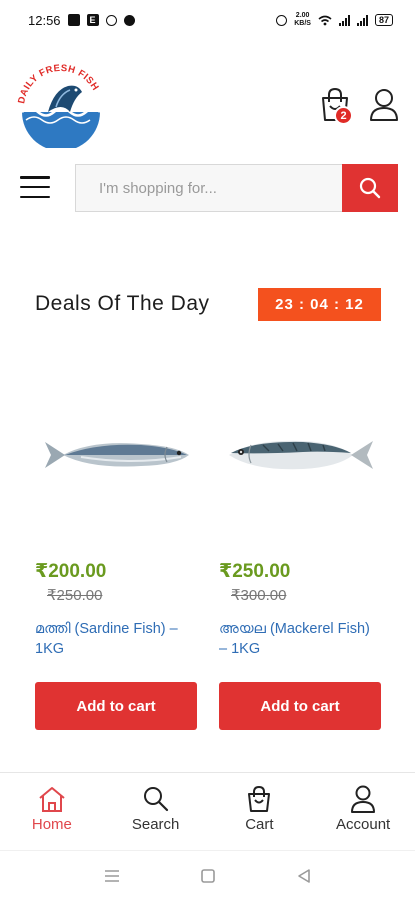 This screenshot has height=900, width=415. I want to click on status-time: 12:56, so click(44, 20).